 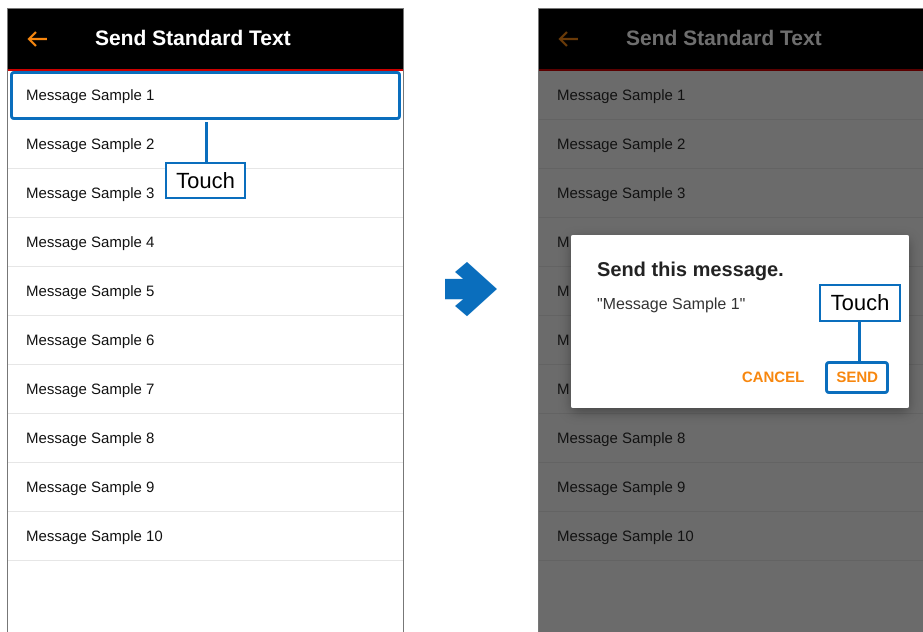 I want to click on message-list-item: Message Sample 6, so click(x=205, y=340).